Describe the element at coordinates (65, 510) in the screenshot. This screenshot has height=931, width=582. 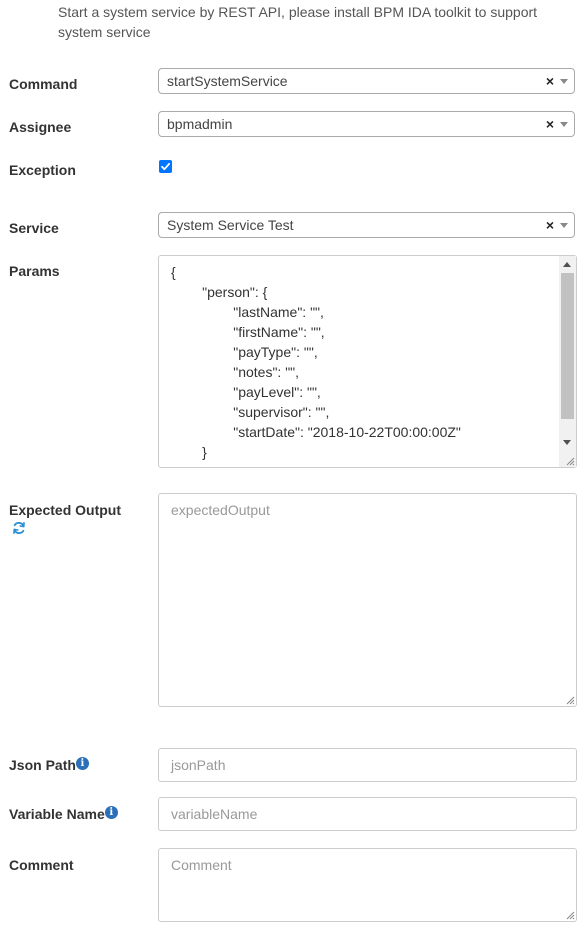
I see `expected-output-label: Expected Output` at that location.